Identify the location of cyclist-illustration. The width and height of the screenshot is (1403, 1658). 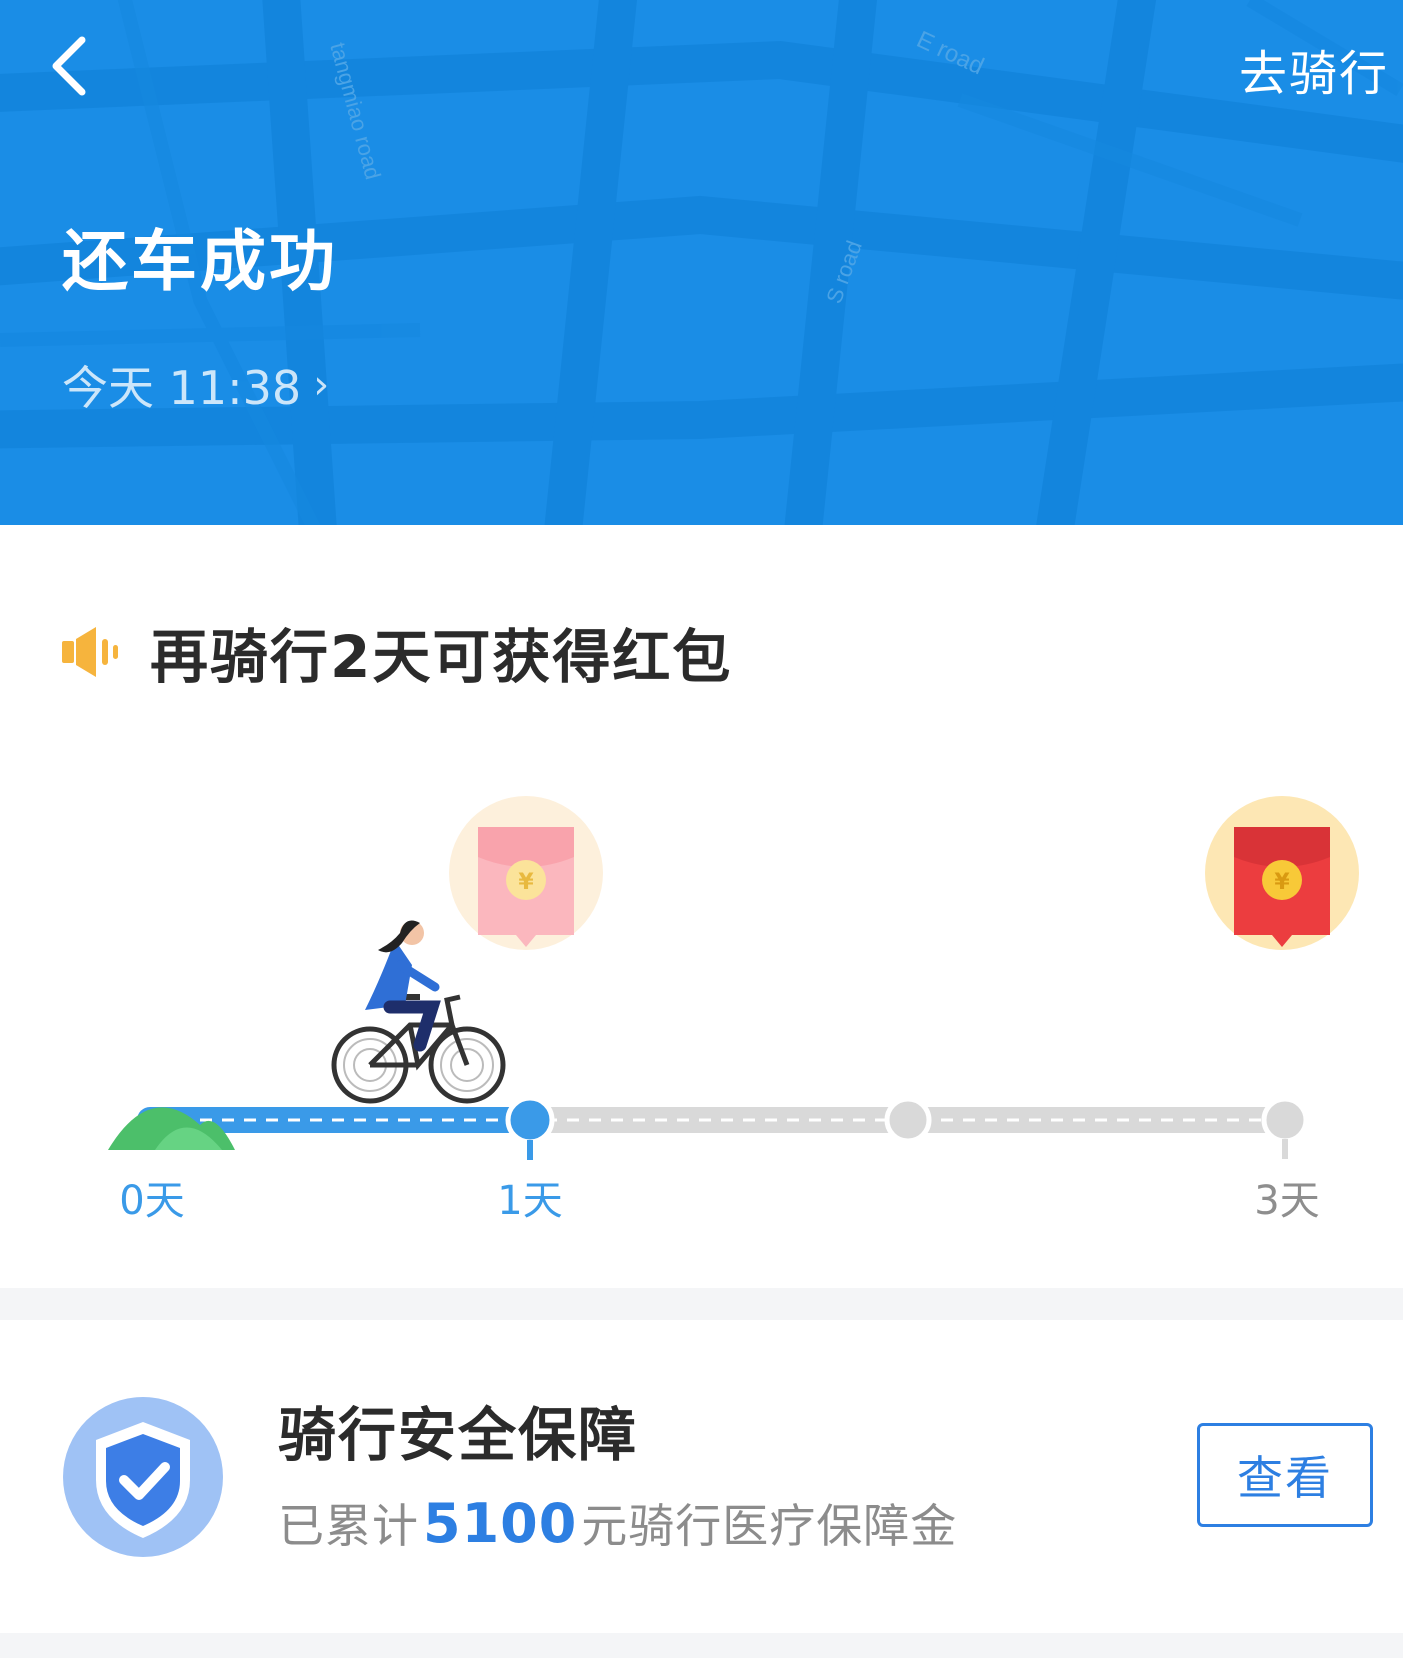
(418, 1012).